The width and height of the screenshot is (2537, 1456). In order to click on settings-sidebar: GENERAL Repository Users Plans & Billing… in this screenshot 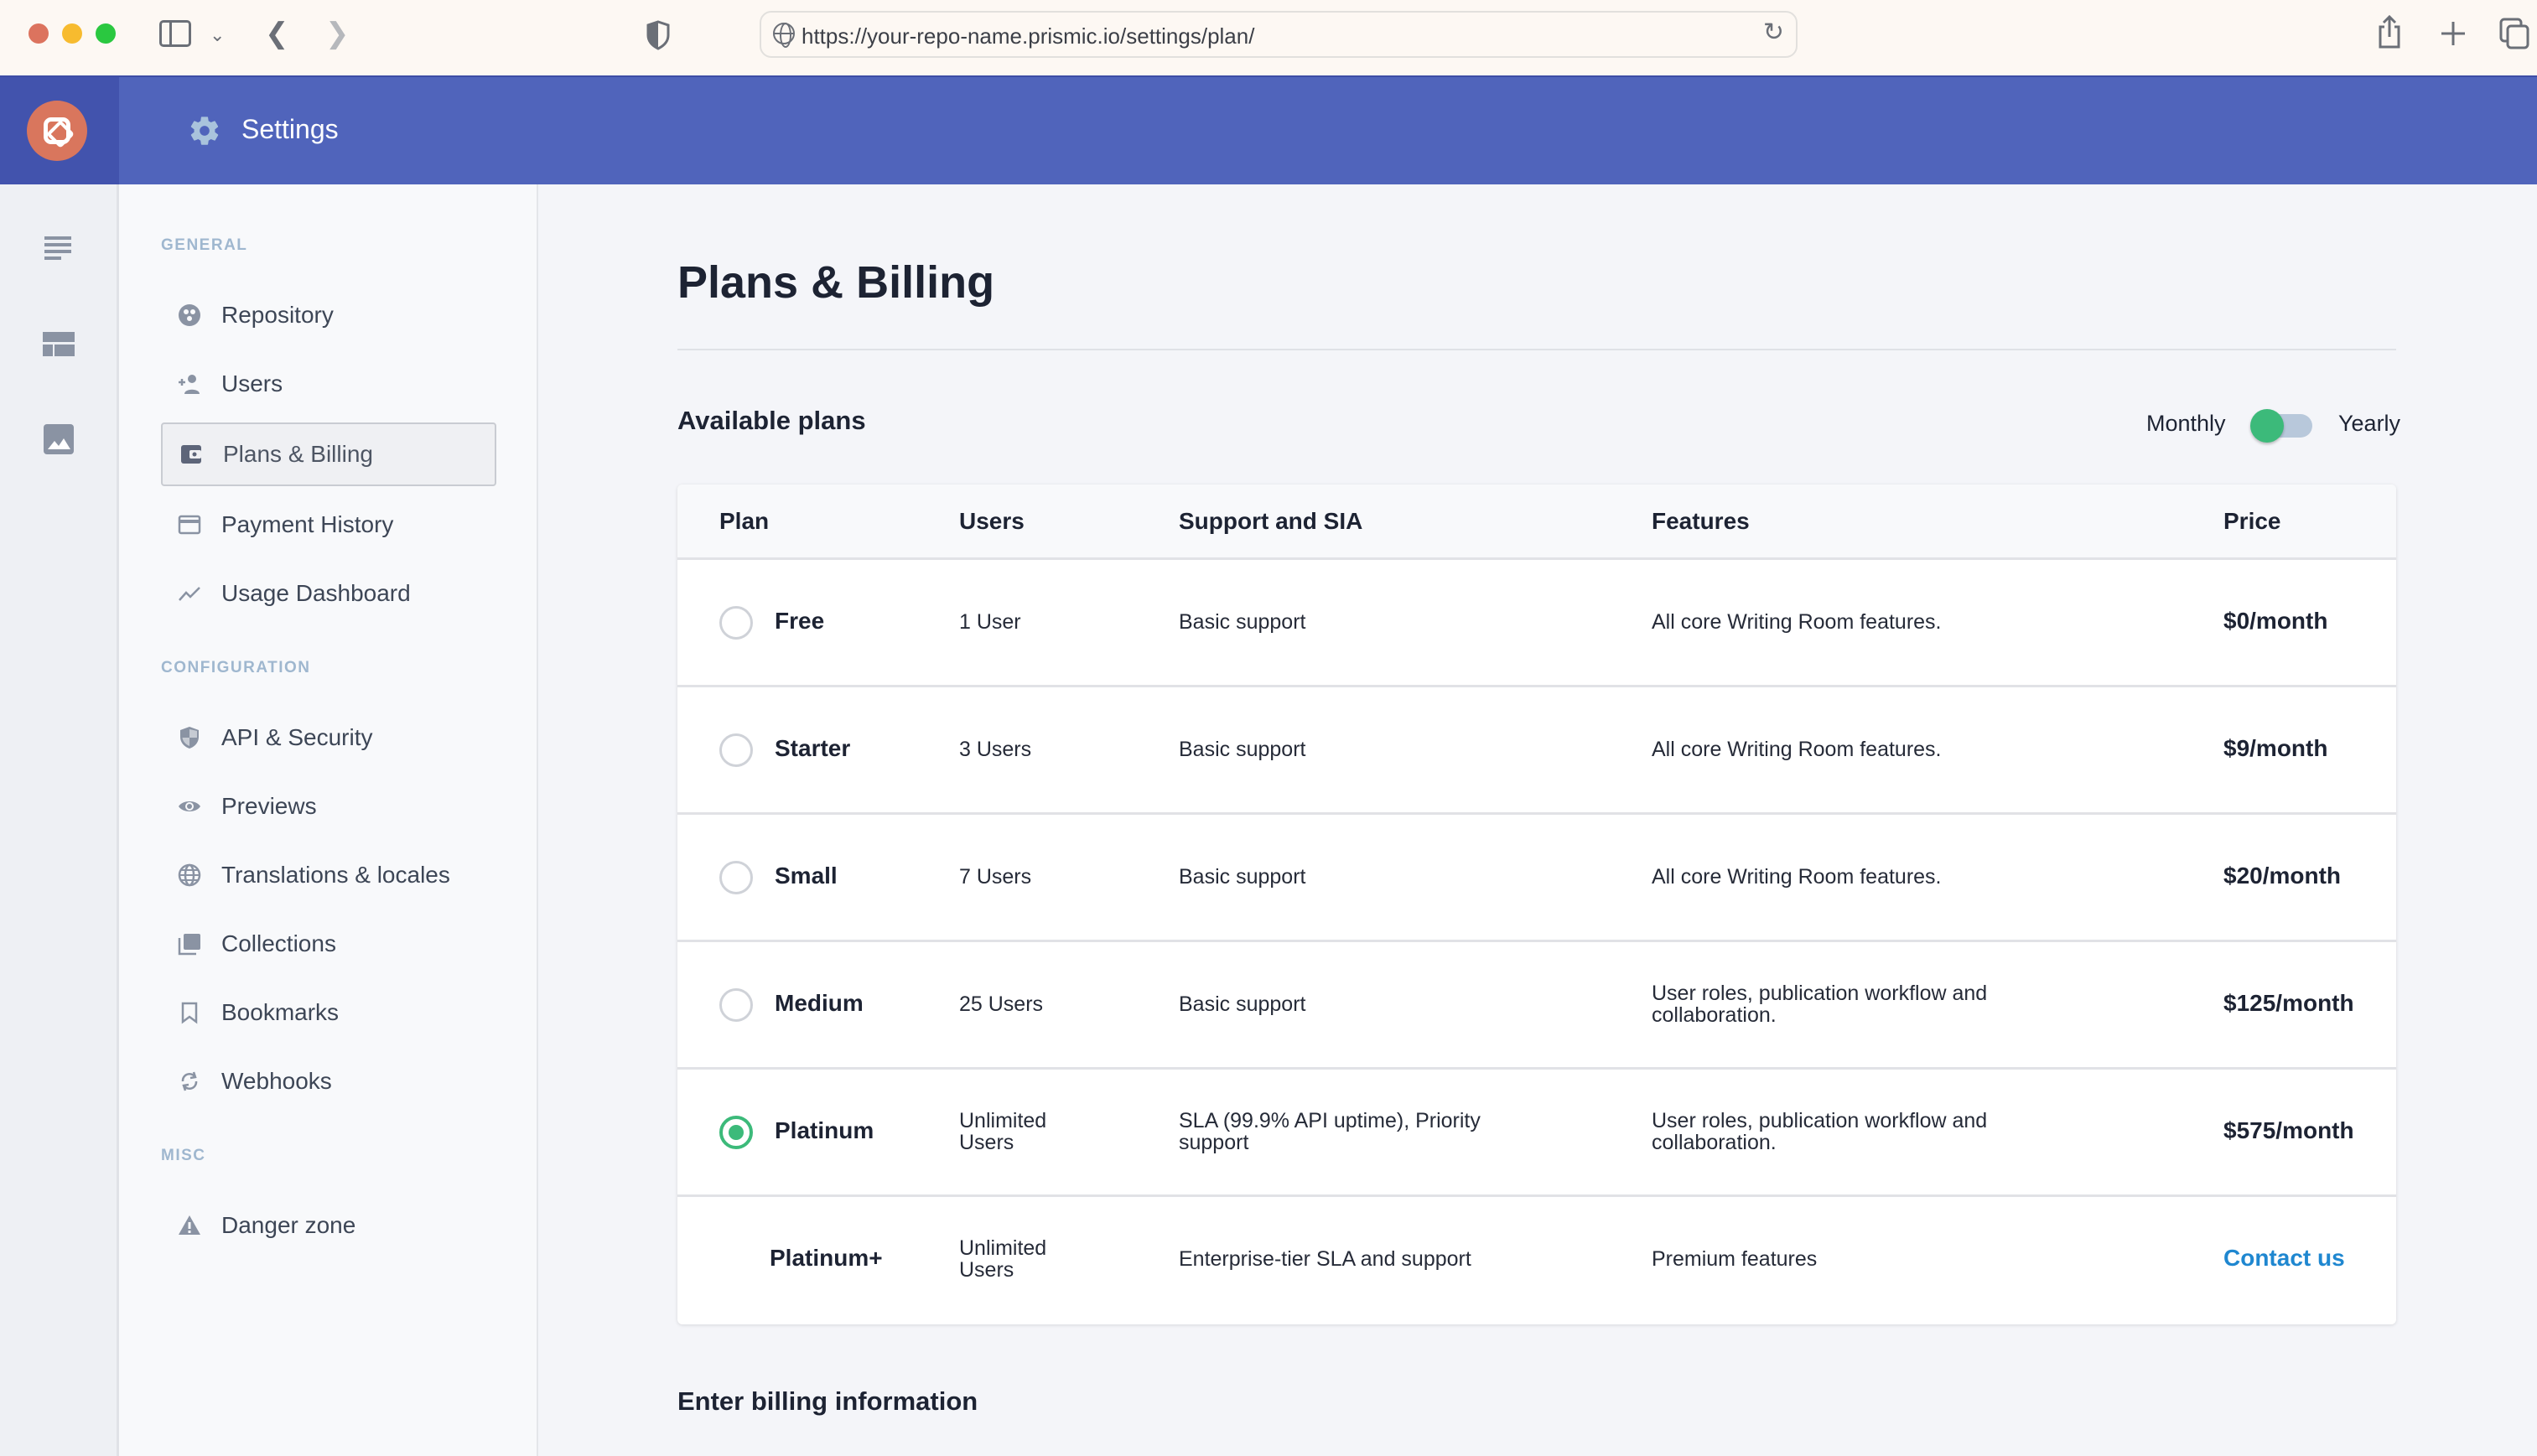, I will do `click(328, 820)`.